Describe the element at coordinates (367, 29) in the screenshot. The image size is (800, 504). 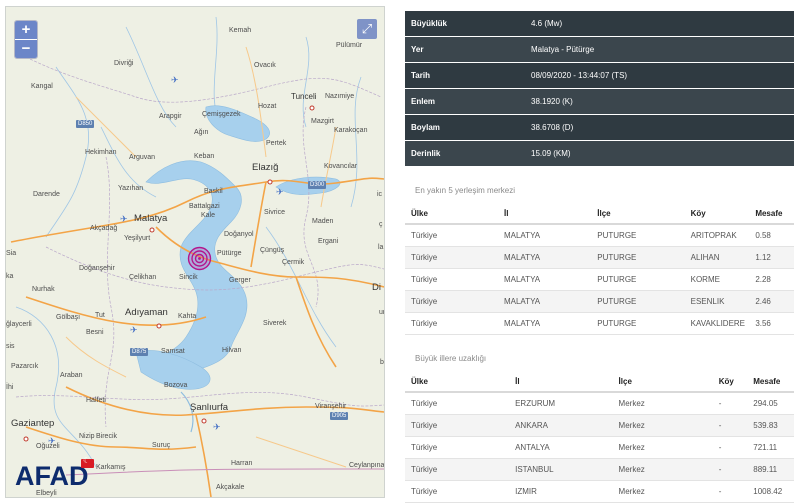
I see `fullscreen-button: ⤢` at that location.